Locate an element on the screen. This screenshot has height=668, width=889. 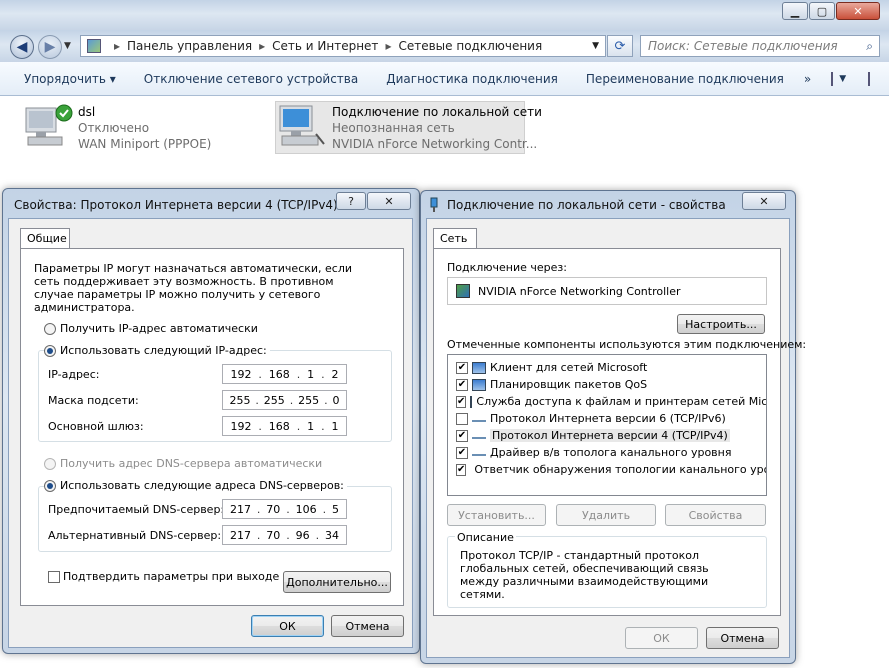
connection-name: dsl is located at coordinates (87, 112).